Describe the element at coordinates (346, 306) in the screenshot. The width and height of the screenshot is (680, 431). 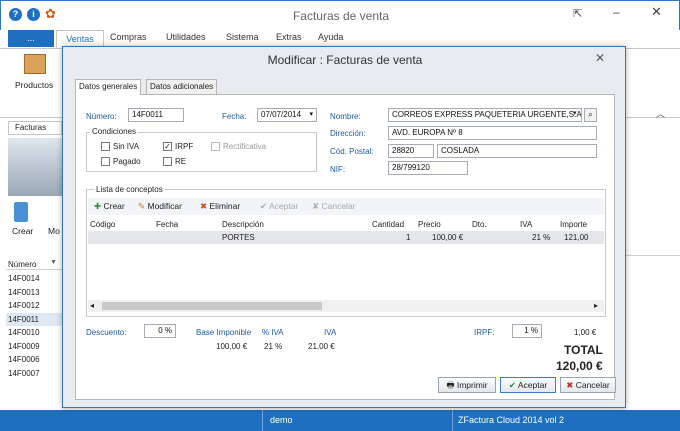
I see `horizontal-scrollbar: ◂ ▸` at that location.